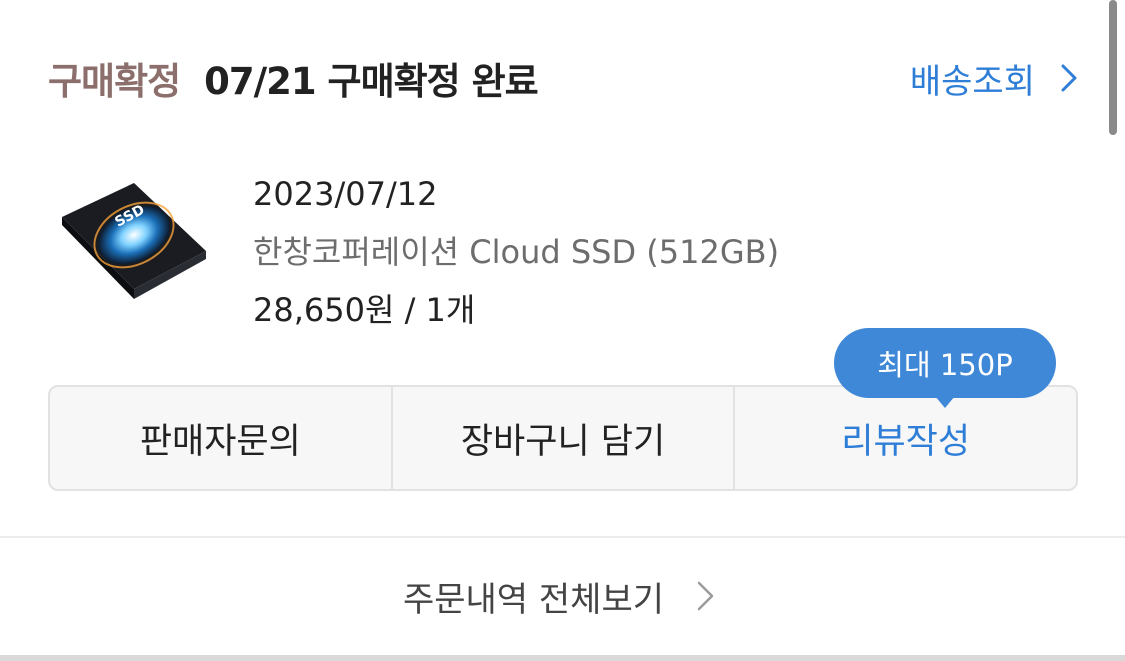 The width and height of the screenshot is (1125, 661). Describe the element at coordinates (114, 81) in the screenshot. I see `status-label: 구매확정` at that location.